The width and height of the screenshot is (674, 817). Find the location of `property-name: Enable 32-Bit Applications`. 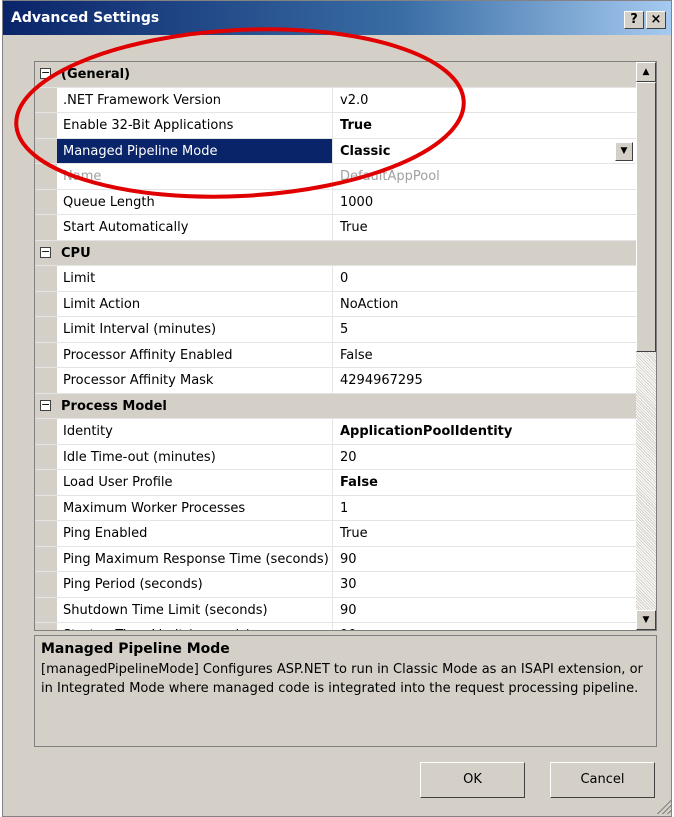

property-name: Enable 32-Bit Applications is located at coordinates (195, 125).